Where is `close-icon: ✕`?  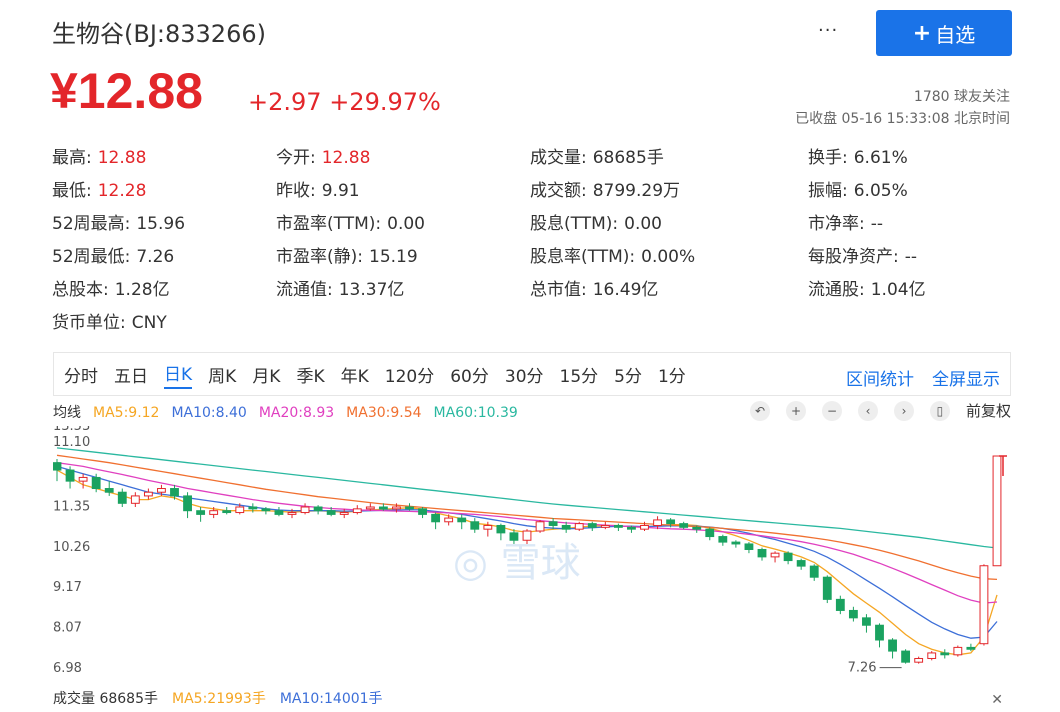
close-icon: ✕ is located at coordinates (997, 700).